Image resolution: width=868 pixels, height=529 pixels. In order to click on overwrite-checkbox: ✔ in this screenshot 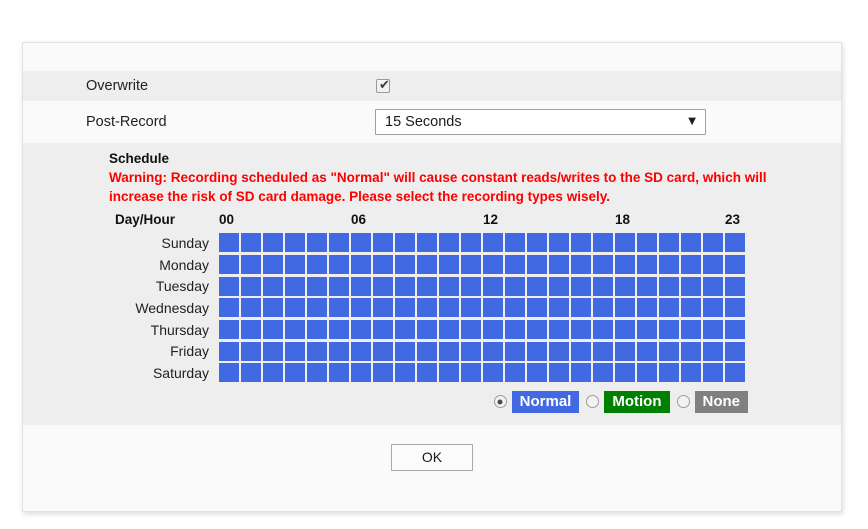, I will do `click(383, 85)`.